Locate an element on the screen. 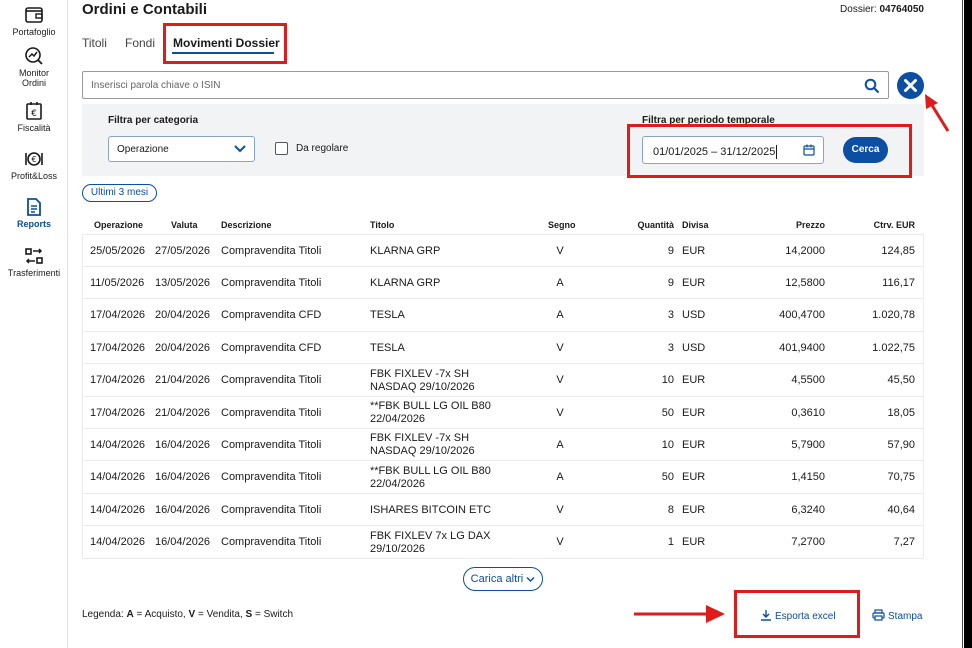  last-3-months-chip: Ultimi 3 mesi is located at coordinates (119, 193).